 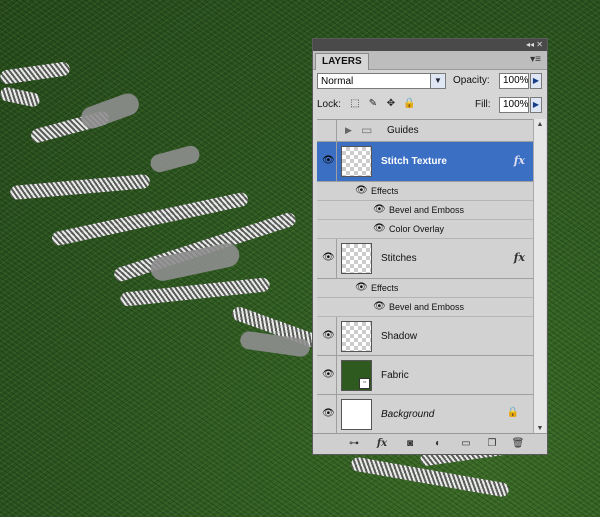 I want to click on fx-menu-icon: fx, so click(x=382, y=444).